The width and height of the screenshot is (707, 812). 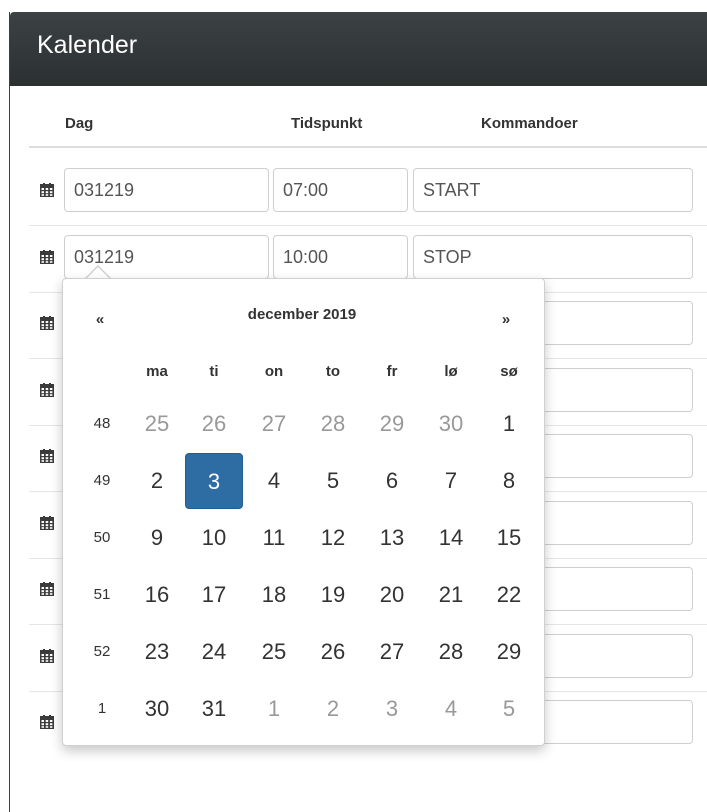 I want to click on day-input: 031219, so click(x=166, y=190).